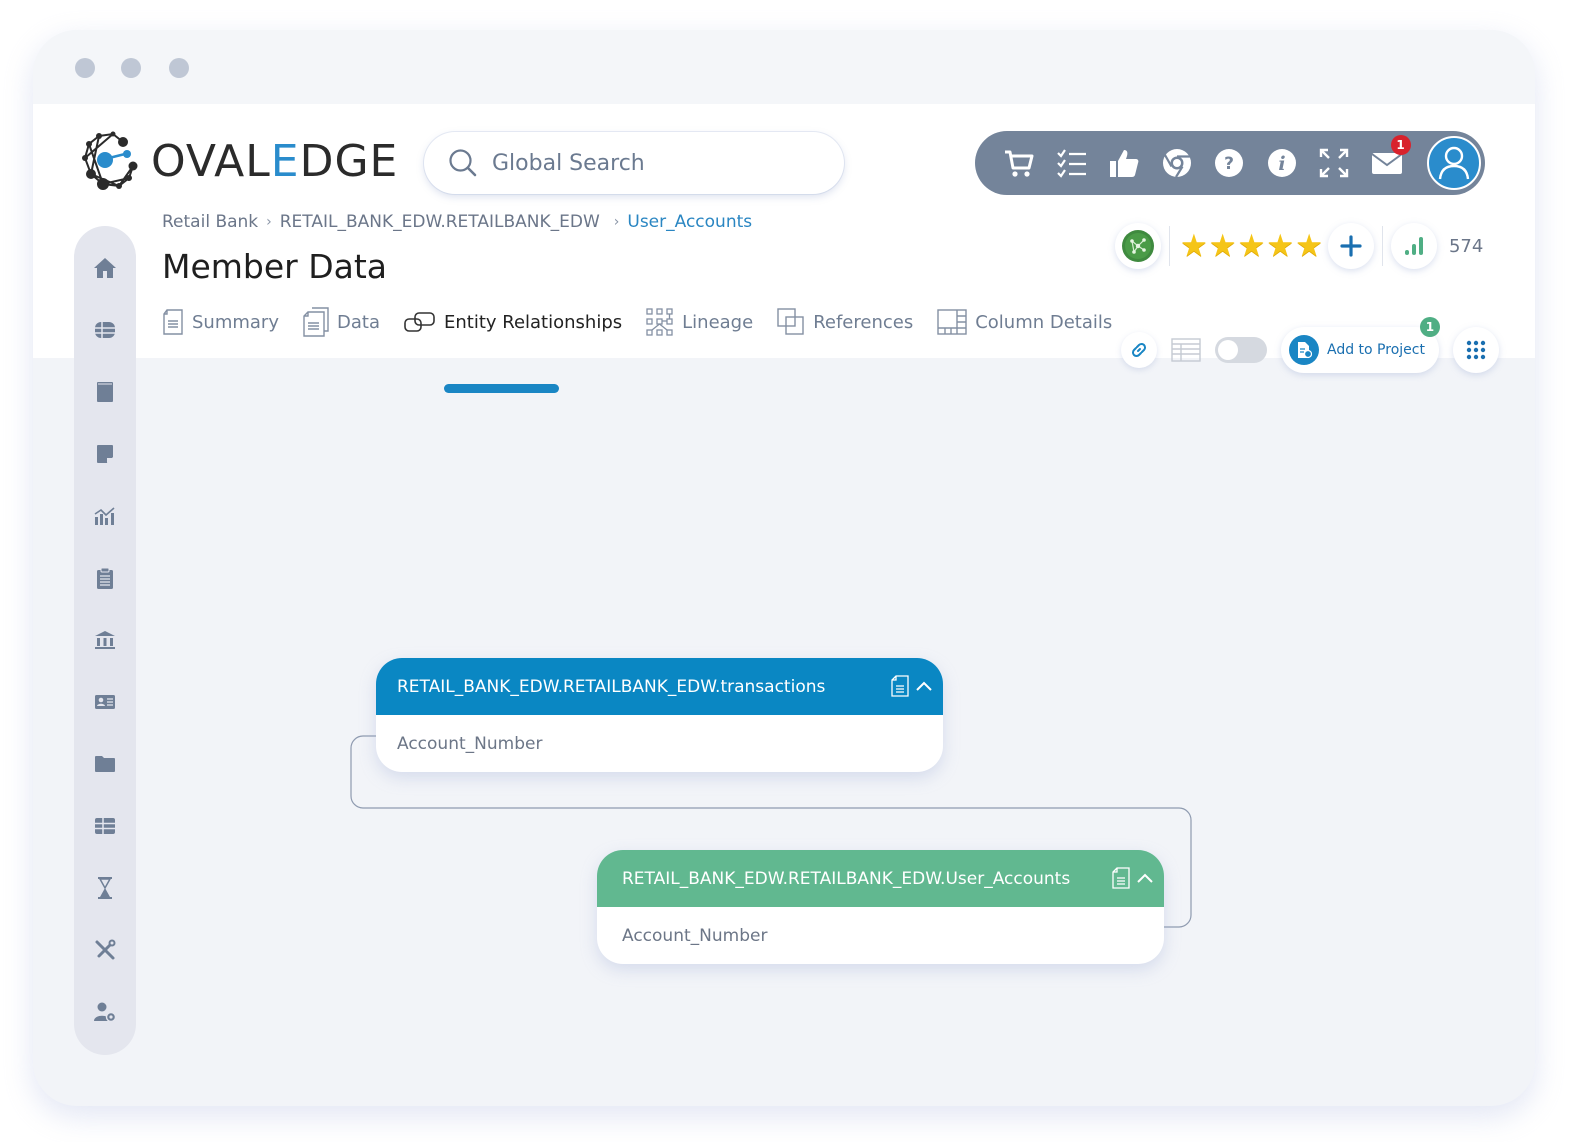 This screenshot has height=1142, width=1574. I want to click on sidebar-item-notes, so click(105, 454).